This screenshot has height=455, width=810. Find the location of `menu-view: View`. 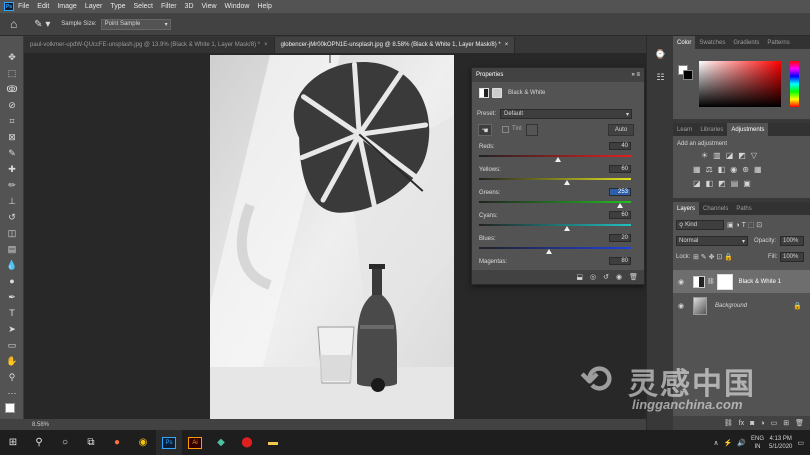

menu-view: View is located at coordinates (209, 6).